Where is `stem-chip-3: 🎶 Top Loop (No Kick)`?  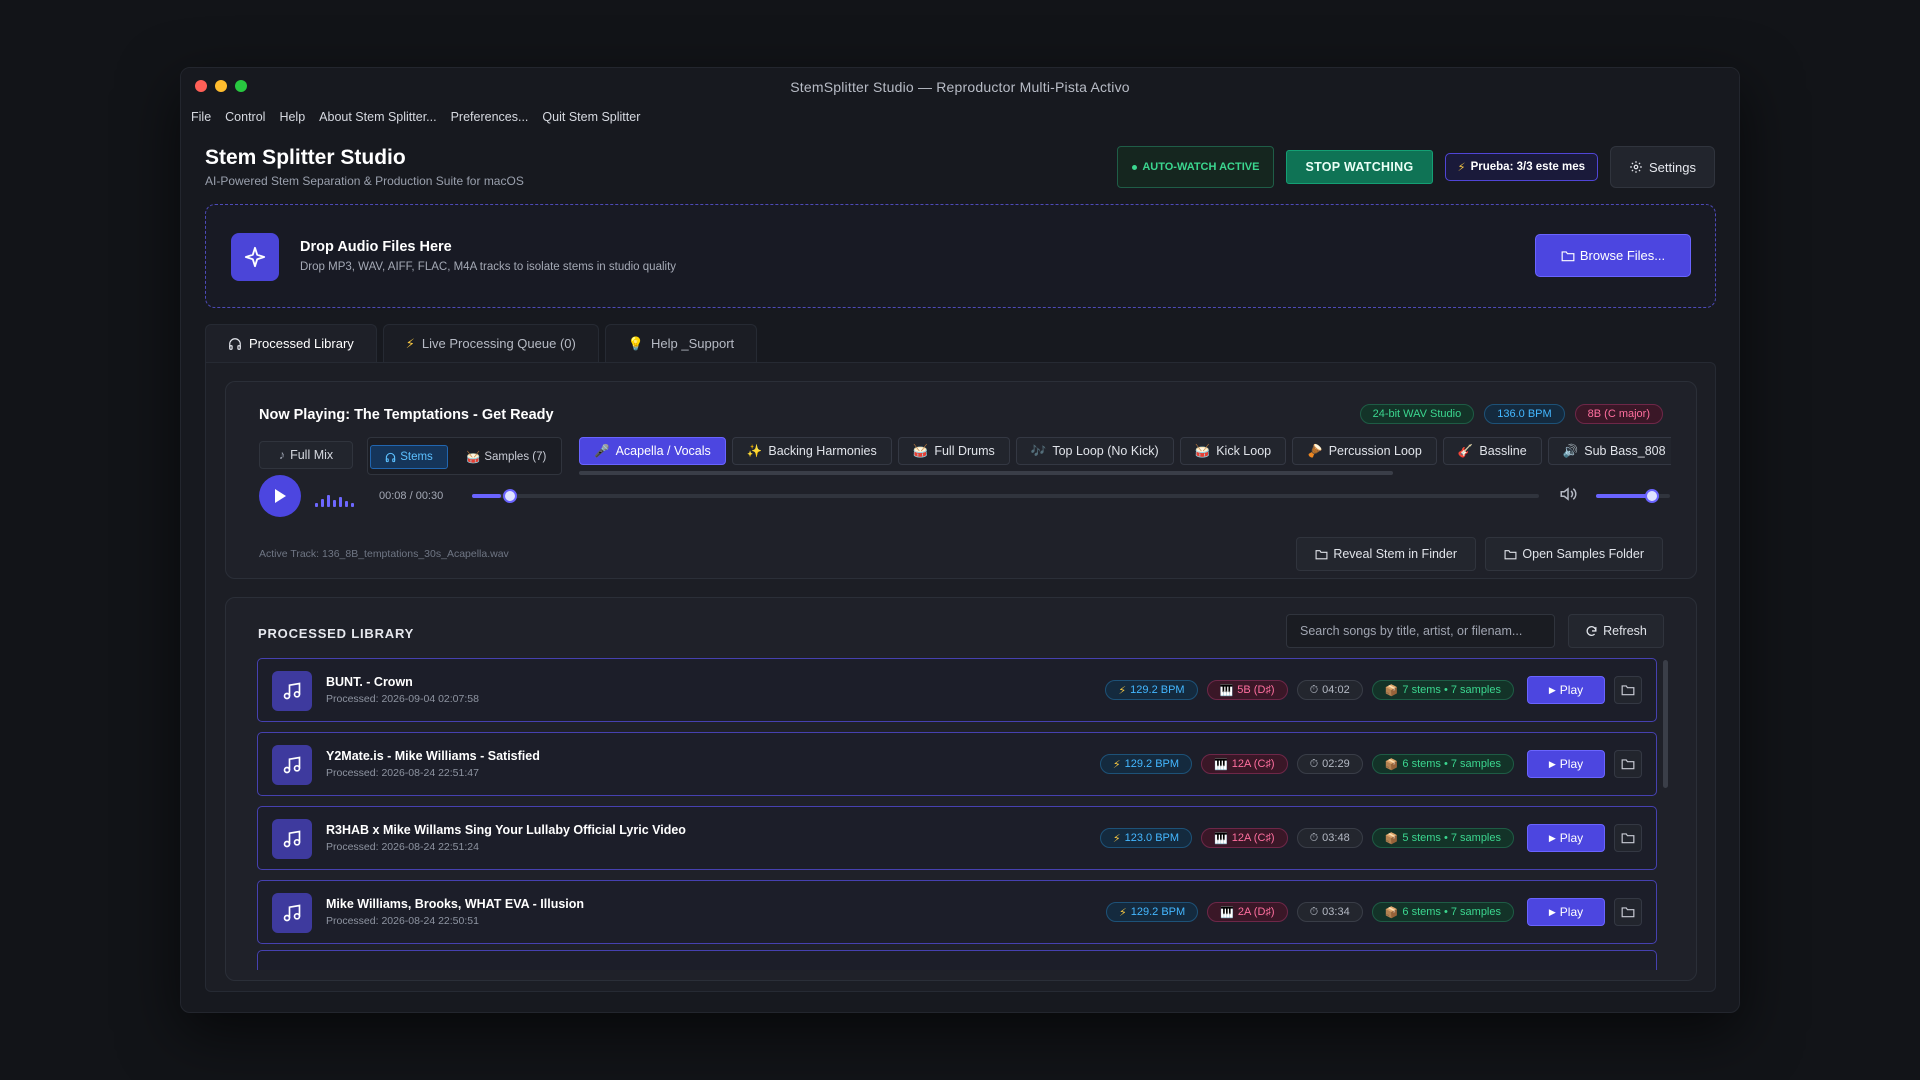 stem-chip-3: 🎶 Top Loop (No Kick) is located at coordinates (1094, 451).